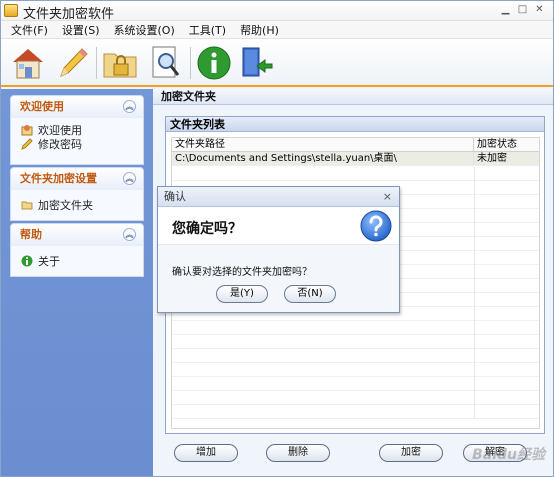 Image resolution: width=554 pixels, height=477 pixels. What do you see at coordinates (539, 10) in the screenshot?
I see `close-icon: ✕` at bounding box center [539, 10].